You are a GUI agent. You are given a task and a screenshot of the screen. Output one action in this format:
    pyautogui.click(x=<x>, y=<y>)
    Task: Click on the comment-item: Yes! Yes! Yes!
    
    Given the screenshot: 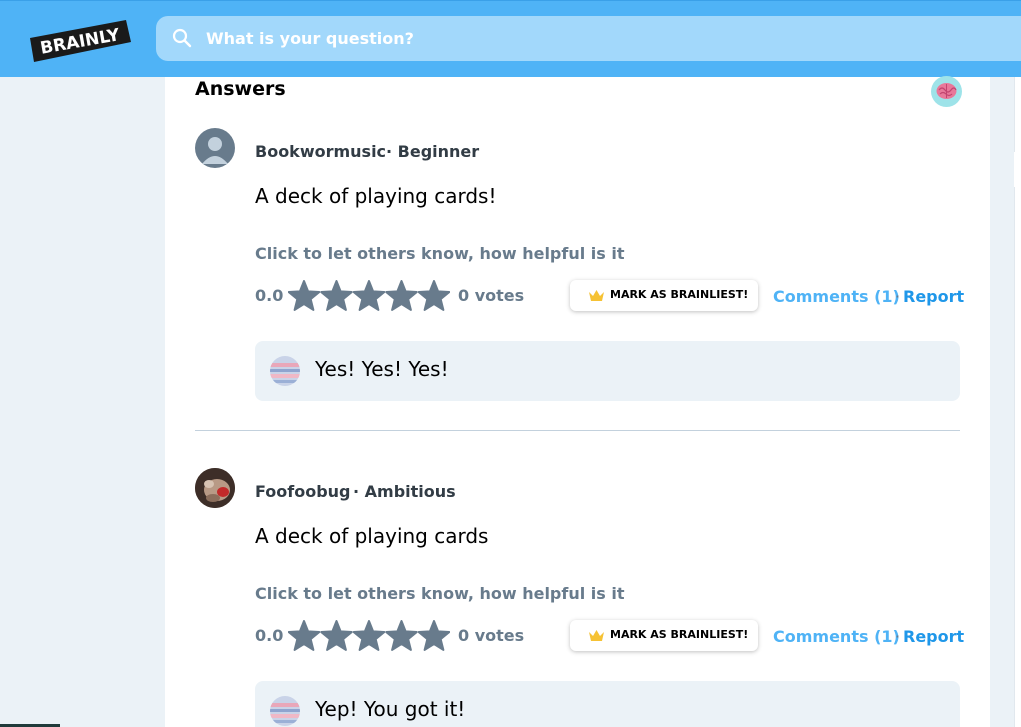 What is the action you would take?
    pyautogui.click(x=607, y=371)
    